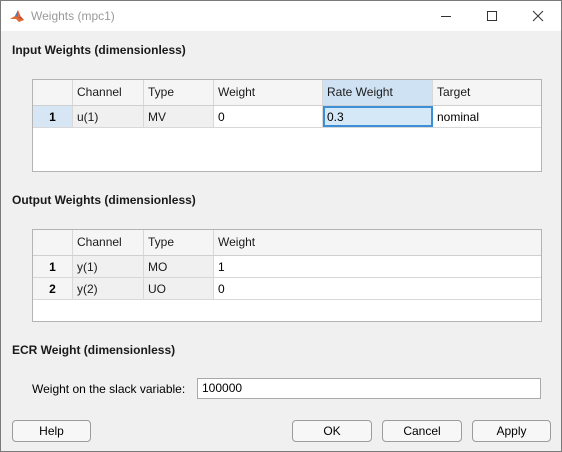  What do you see at coordinates (108, 288) in the screenshot?
I see `channel-cell: y(2)` at bounding box center [108, 288].